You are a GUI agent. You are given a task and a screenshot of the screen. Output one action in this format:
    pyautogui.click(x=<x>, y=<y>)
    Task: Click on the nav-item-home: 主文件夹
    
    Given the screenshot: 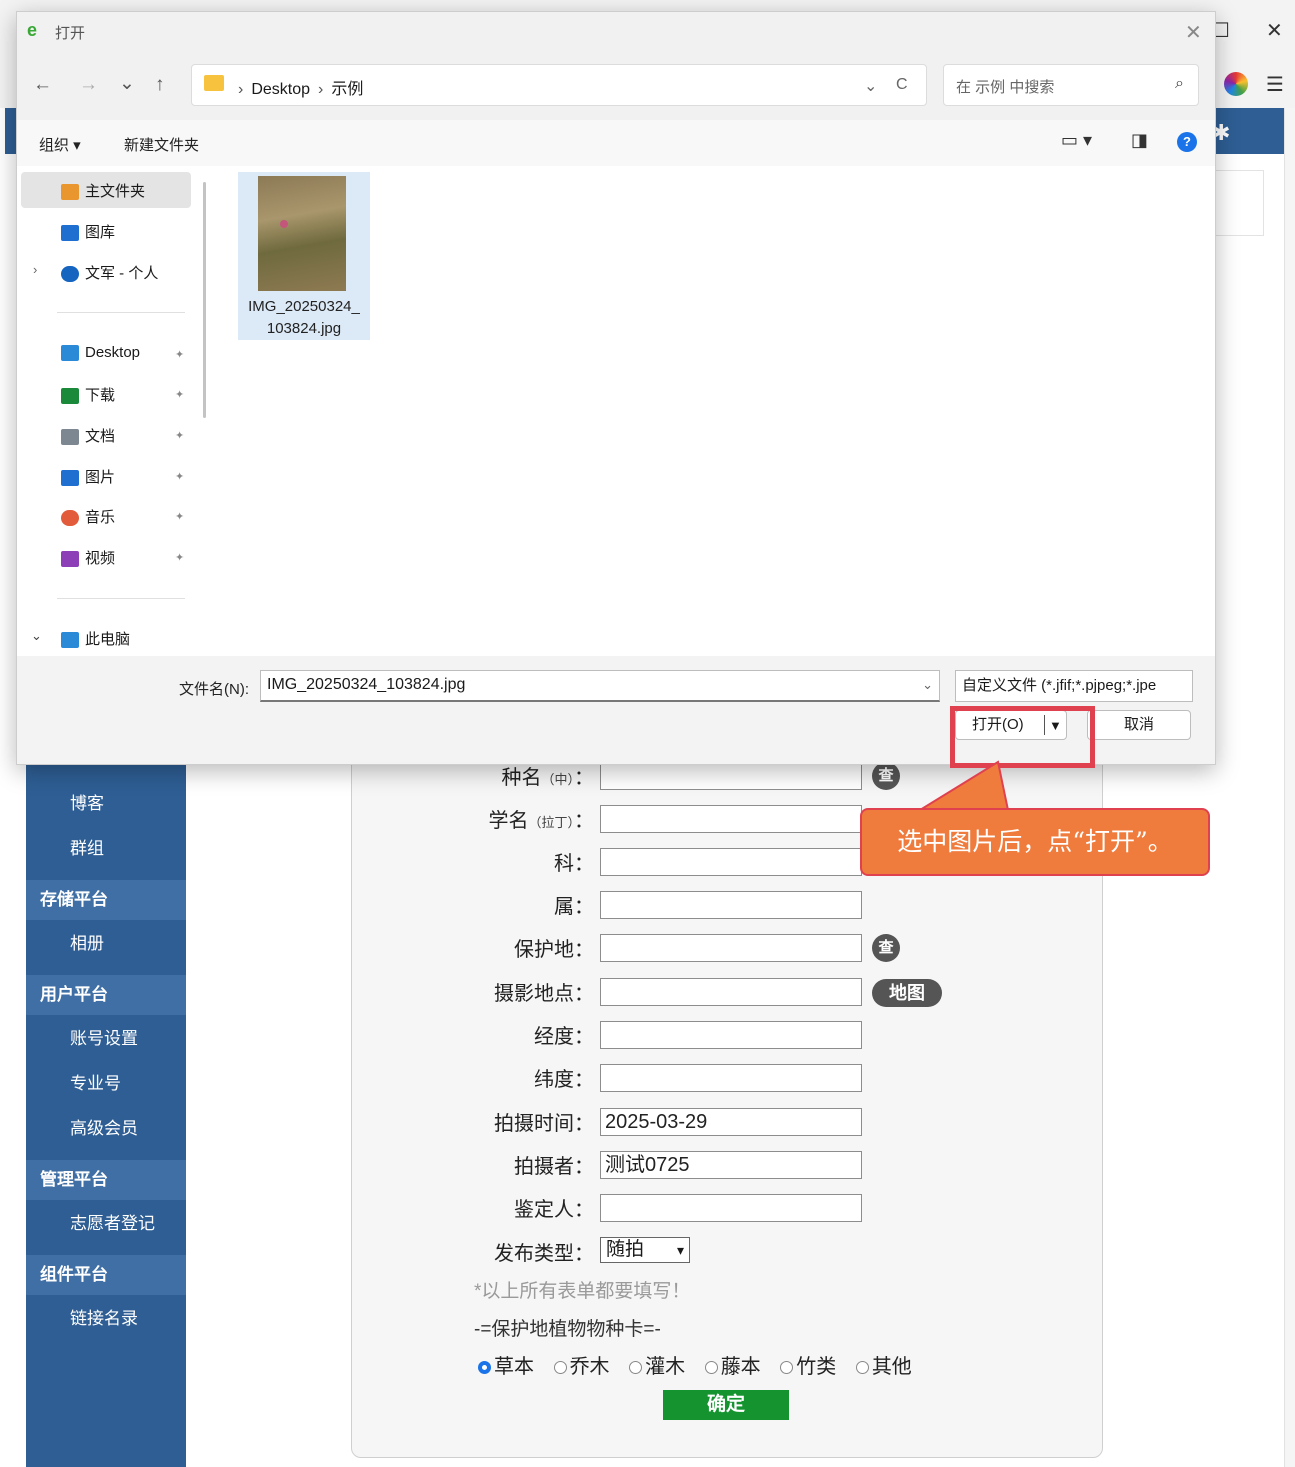 What is the action you would take?
    pyautogui.click(x=103, y=190)
    